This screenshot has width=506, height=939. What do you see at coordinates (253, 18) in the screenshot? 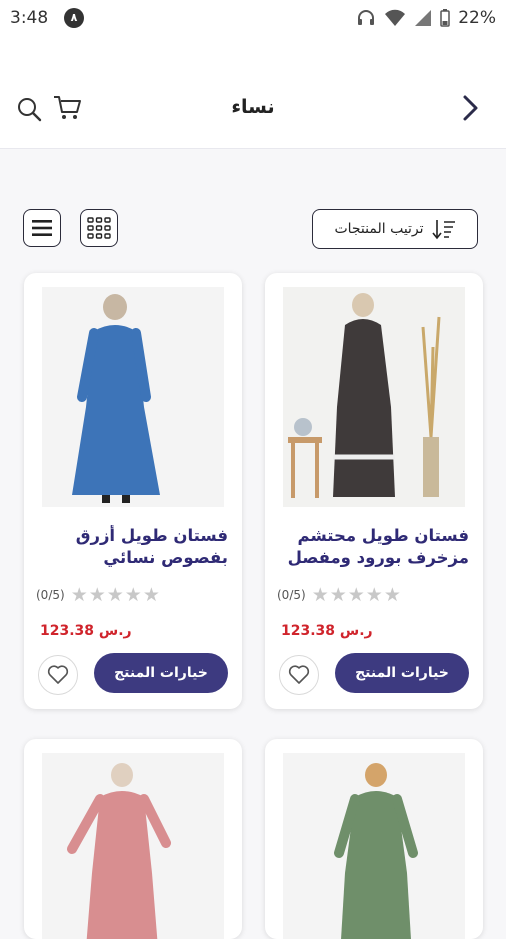
I see `status-bar: 3:48 ٨ 22%` at bounding box center [253, 18].